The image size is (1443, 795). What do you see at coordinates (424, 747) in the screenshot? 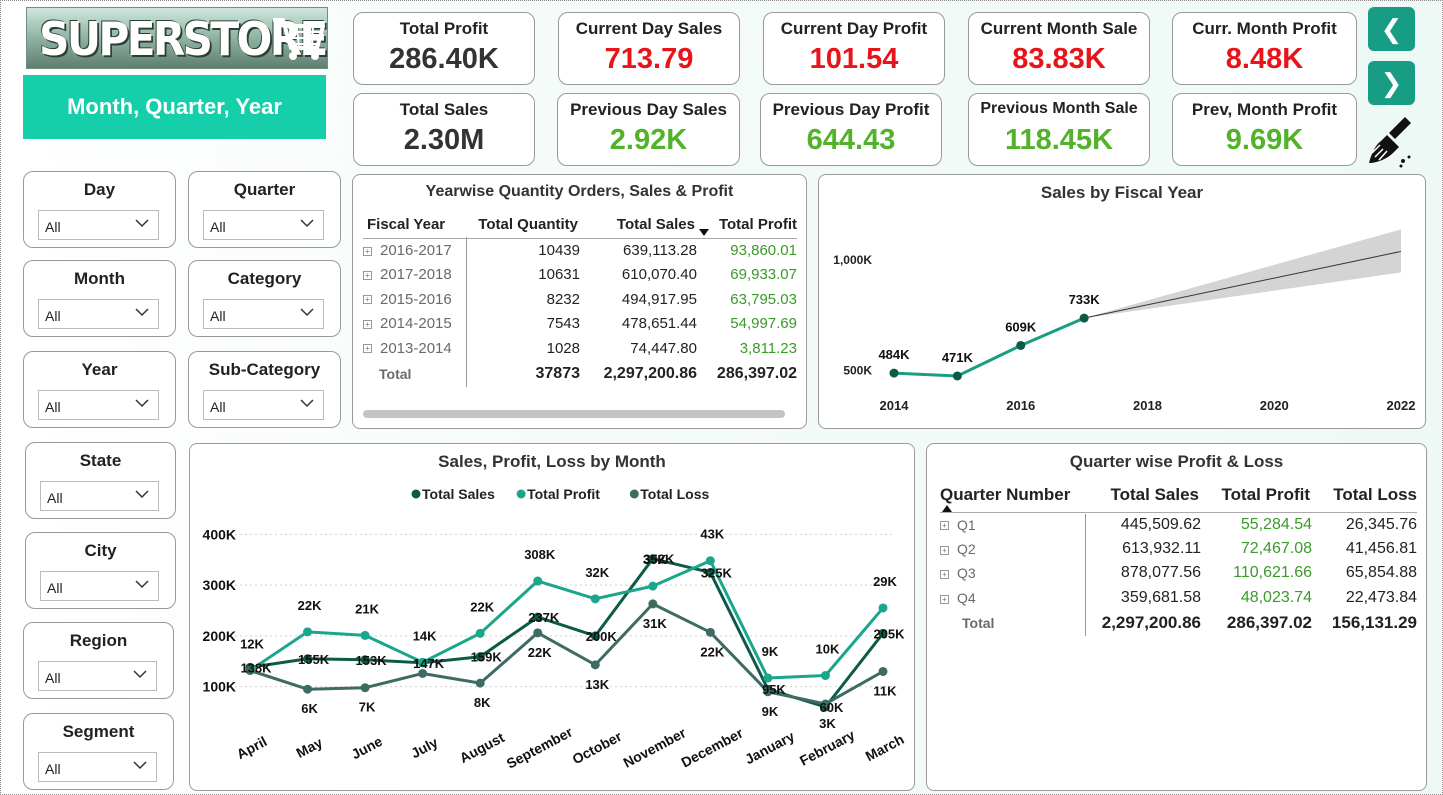
I see `x-tick-label: July` at bounding box center [424, 747].